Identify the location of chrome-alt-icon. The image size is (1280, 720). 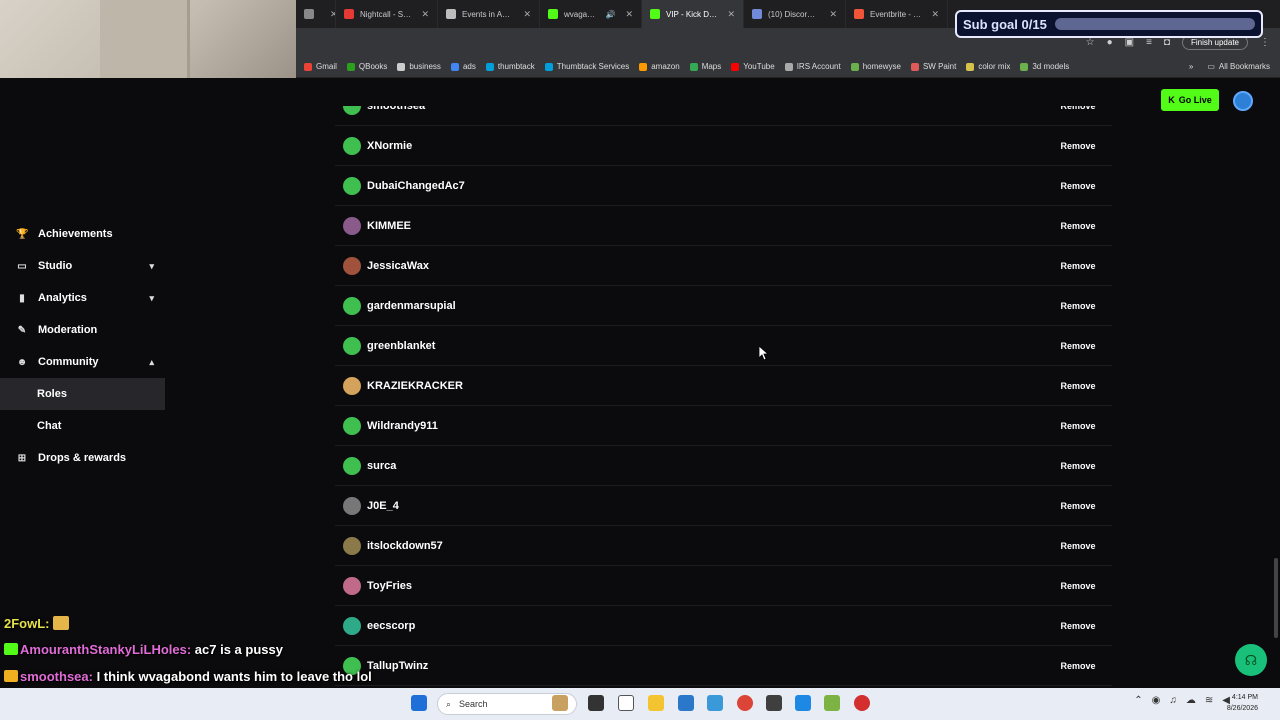
(862, 703).